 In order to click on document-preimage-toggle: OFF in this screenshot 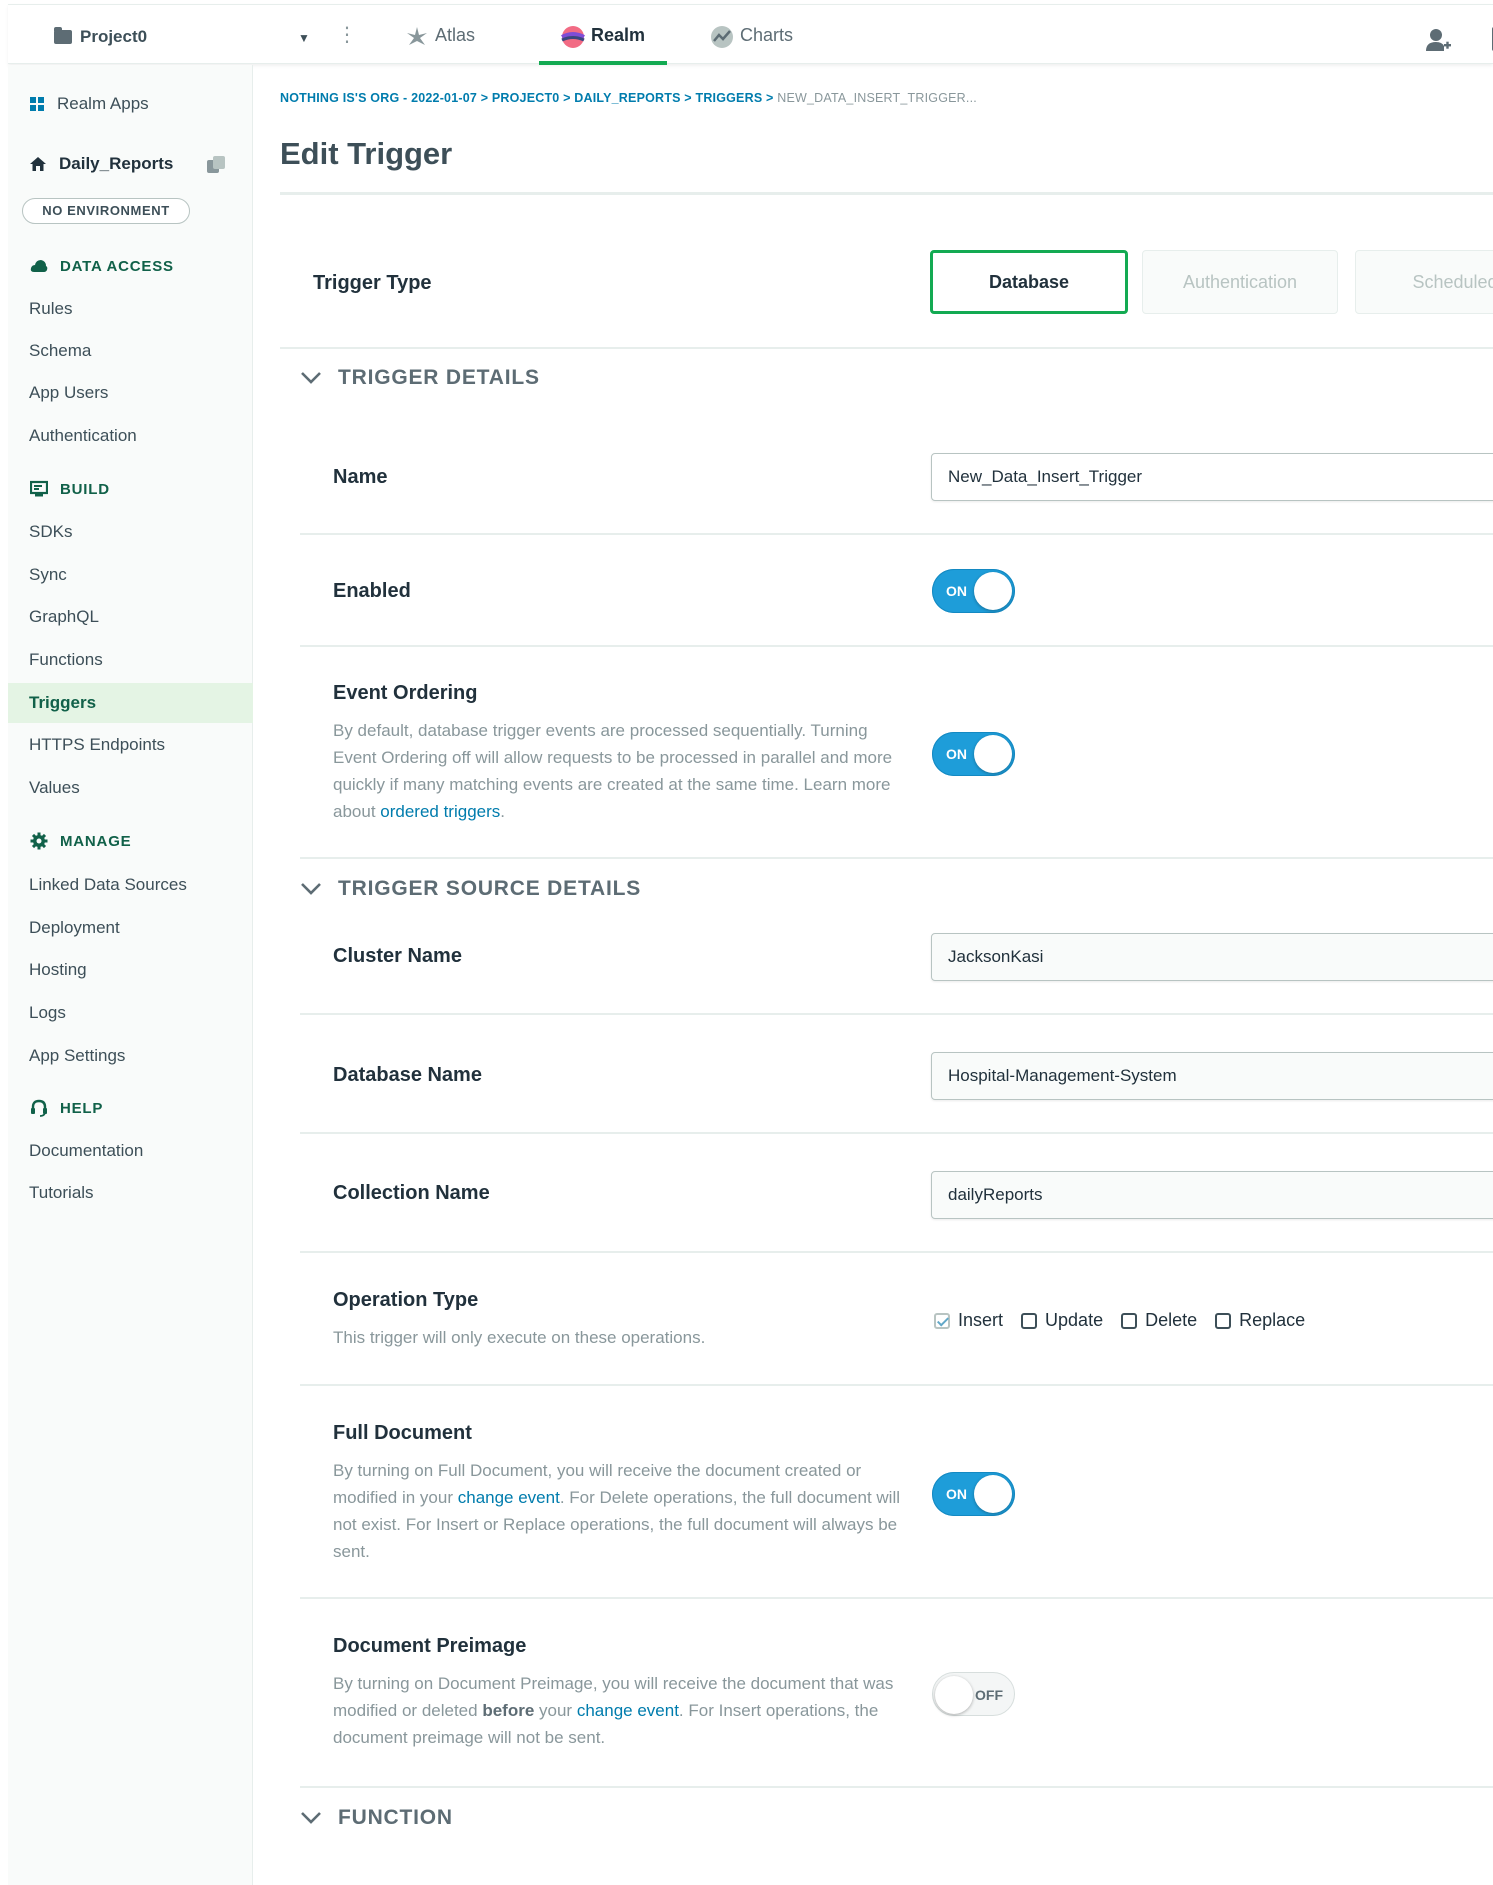, I will do `click(973, 1694)`.